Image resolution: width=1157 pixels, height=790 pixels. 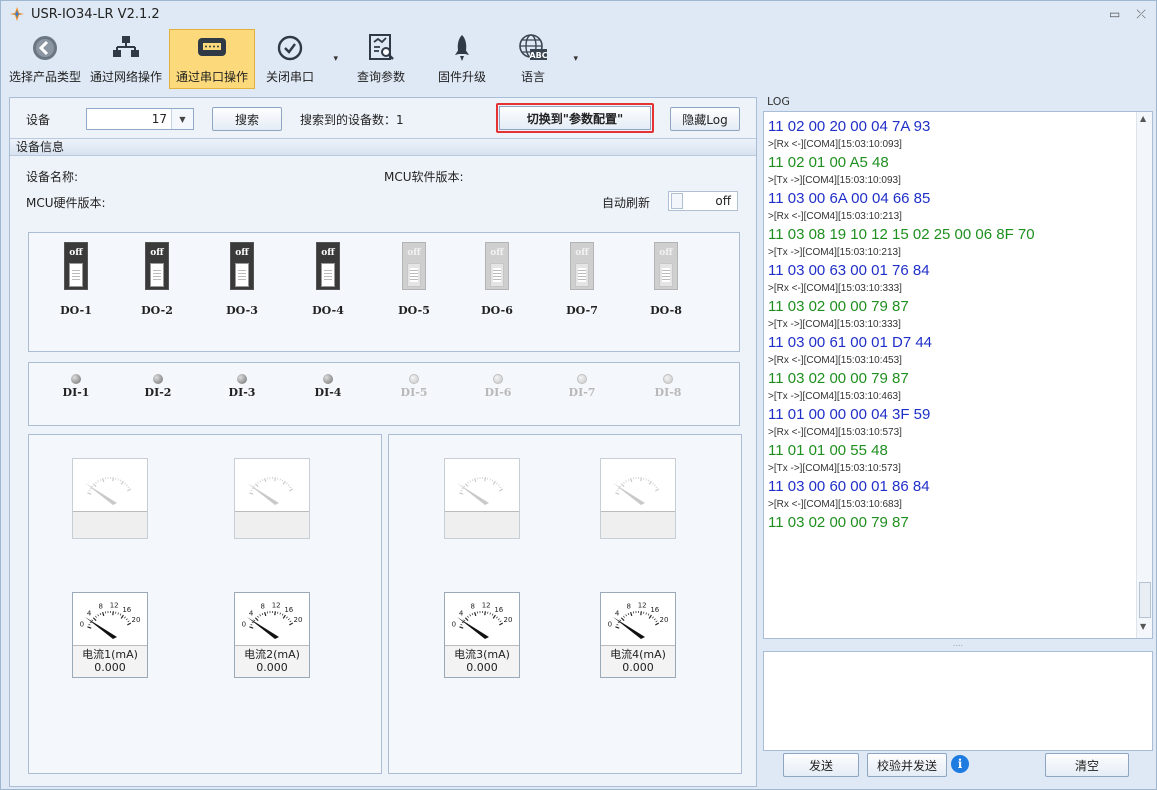 What do you see at coordinates (533, 48) in the screenshot?
I see `globe-abc-icon: ABC` at bounding box center [533, 48].